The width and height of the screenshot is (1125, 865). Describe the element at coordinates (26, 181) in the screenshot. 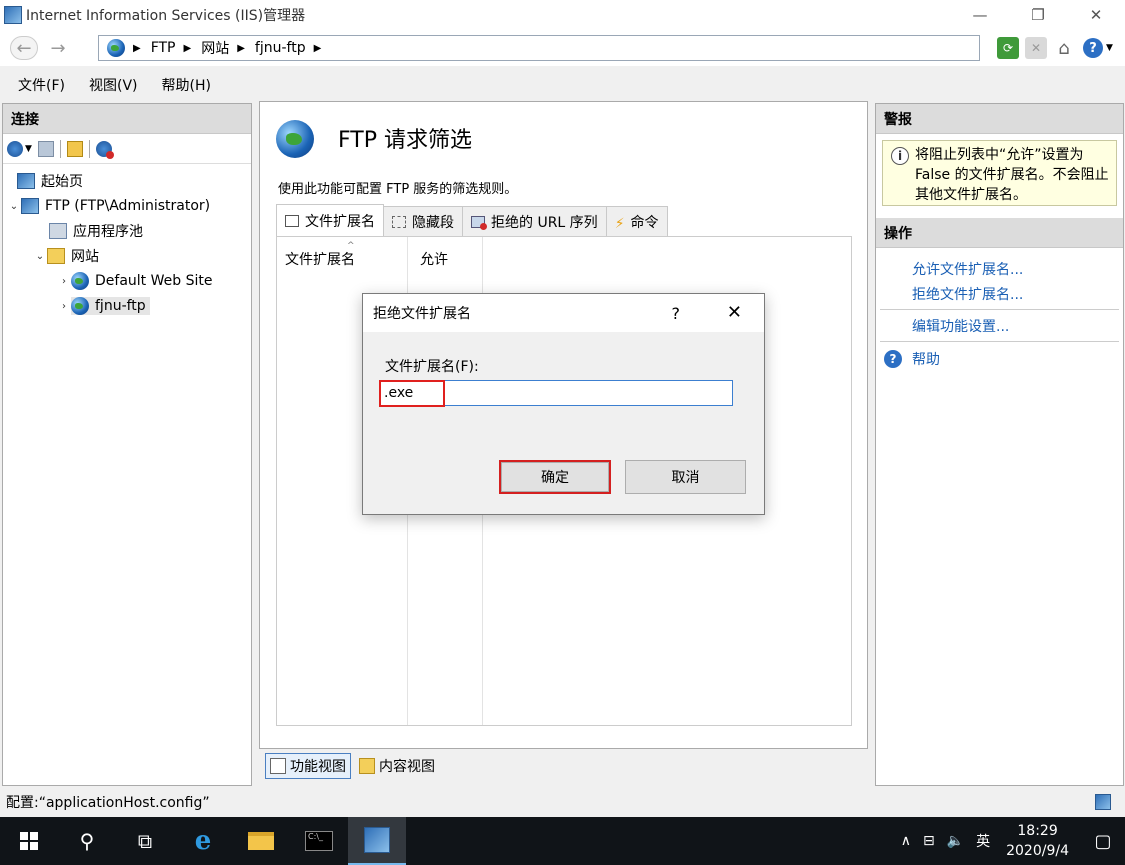

I see `start-page-icon` at that location.